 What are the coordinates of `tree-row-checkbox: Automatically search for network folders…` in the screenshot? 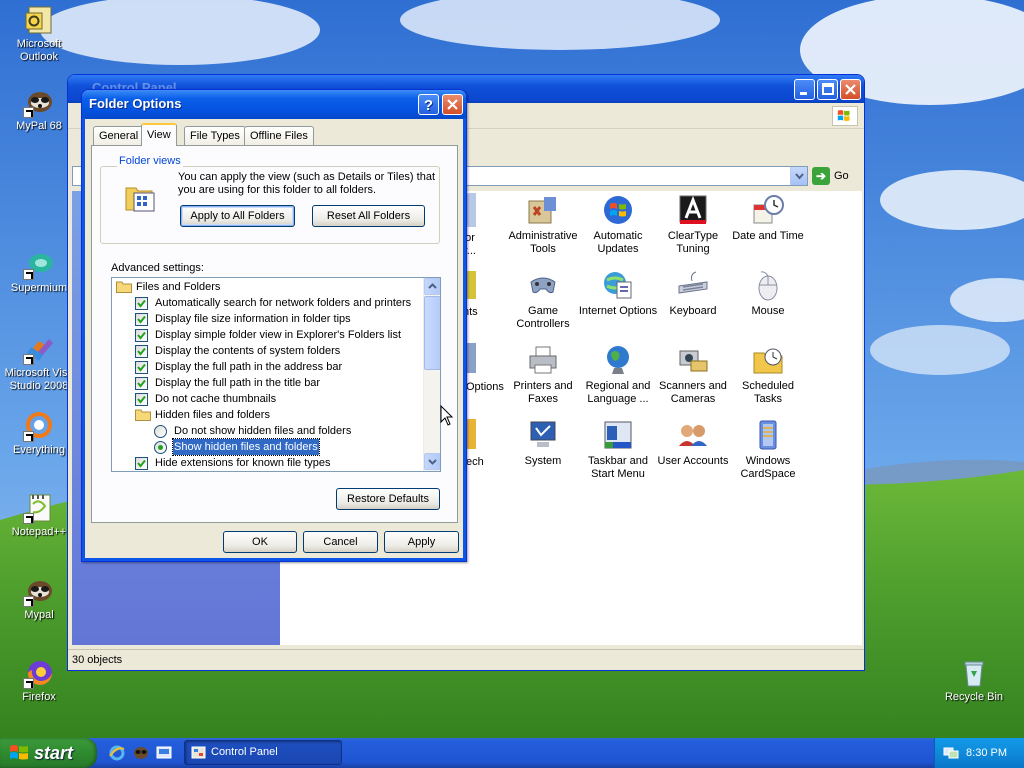 It's located at (268, 303).